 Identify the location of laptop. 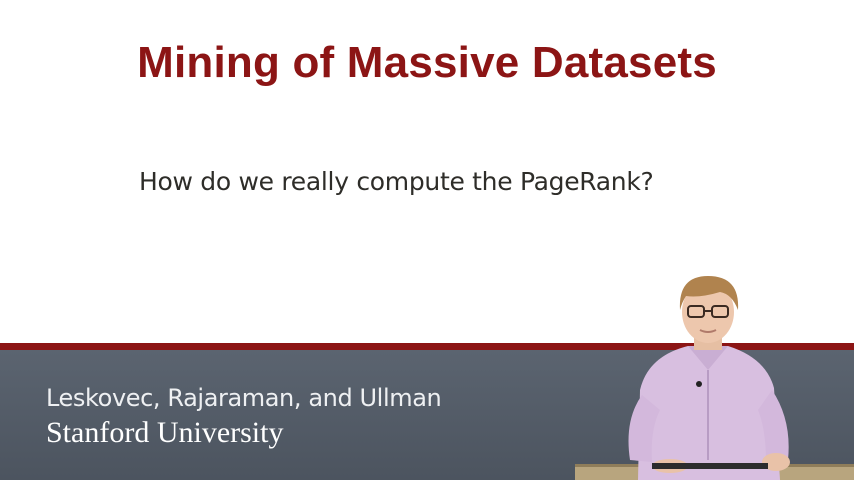
(710, 466).